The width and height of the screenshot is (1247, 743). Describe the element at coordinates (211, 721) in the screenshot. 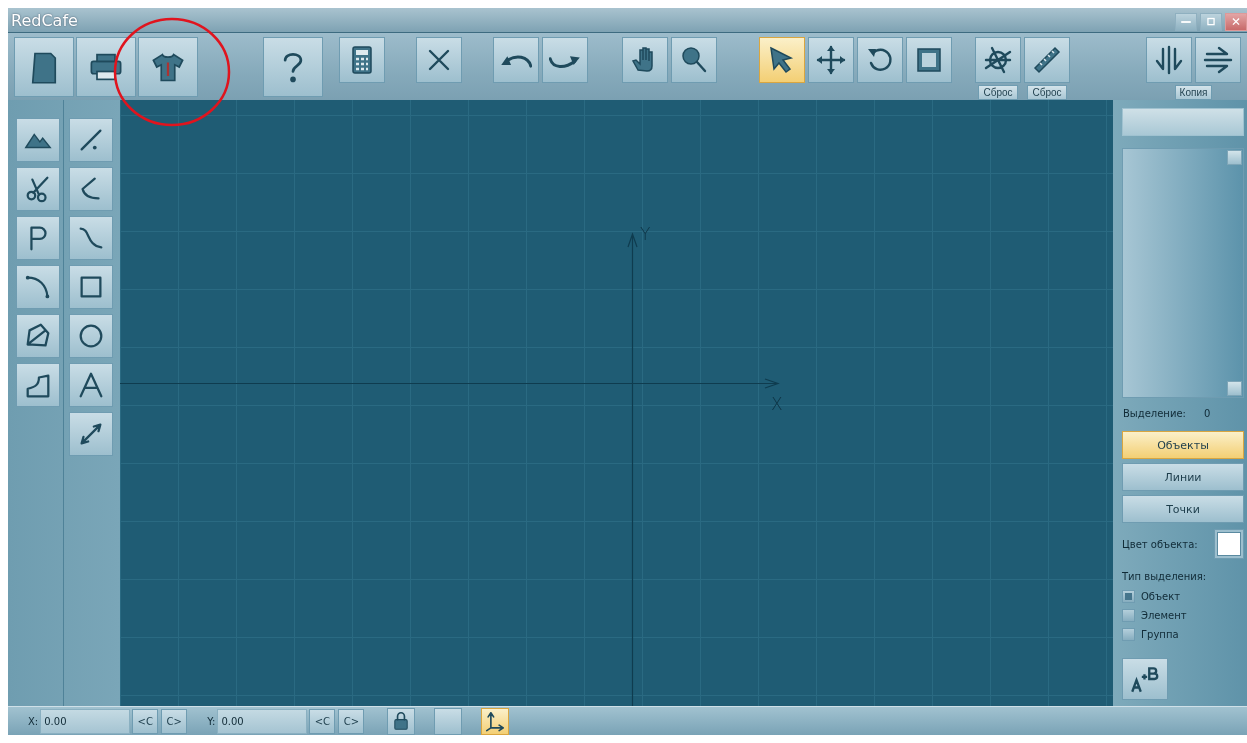

I see `coordinate-label: Y:` at that location.